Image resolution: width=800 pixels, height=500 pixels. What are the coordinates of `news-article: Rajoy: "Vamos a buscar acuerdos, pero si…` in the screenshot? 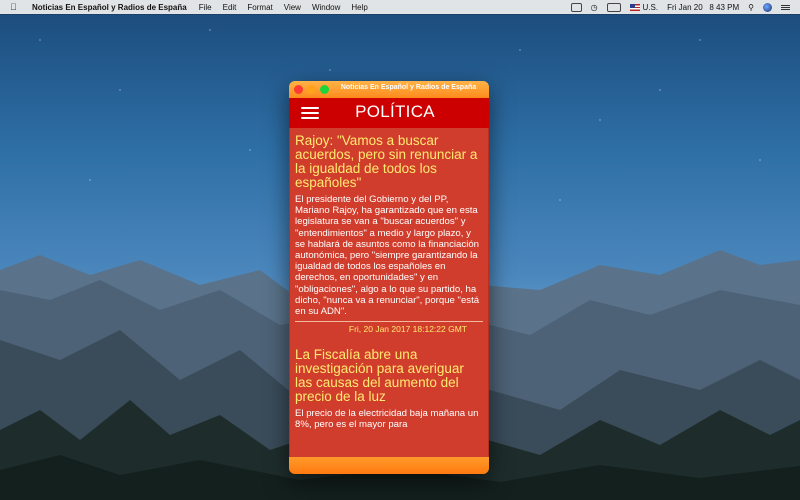 It's located at (389, 231).